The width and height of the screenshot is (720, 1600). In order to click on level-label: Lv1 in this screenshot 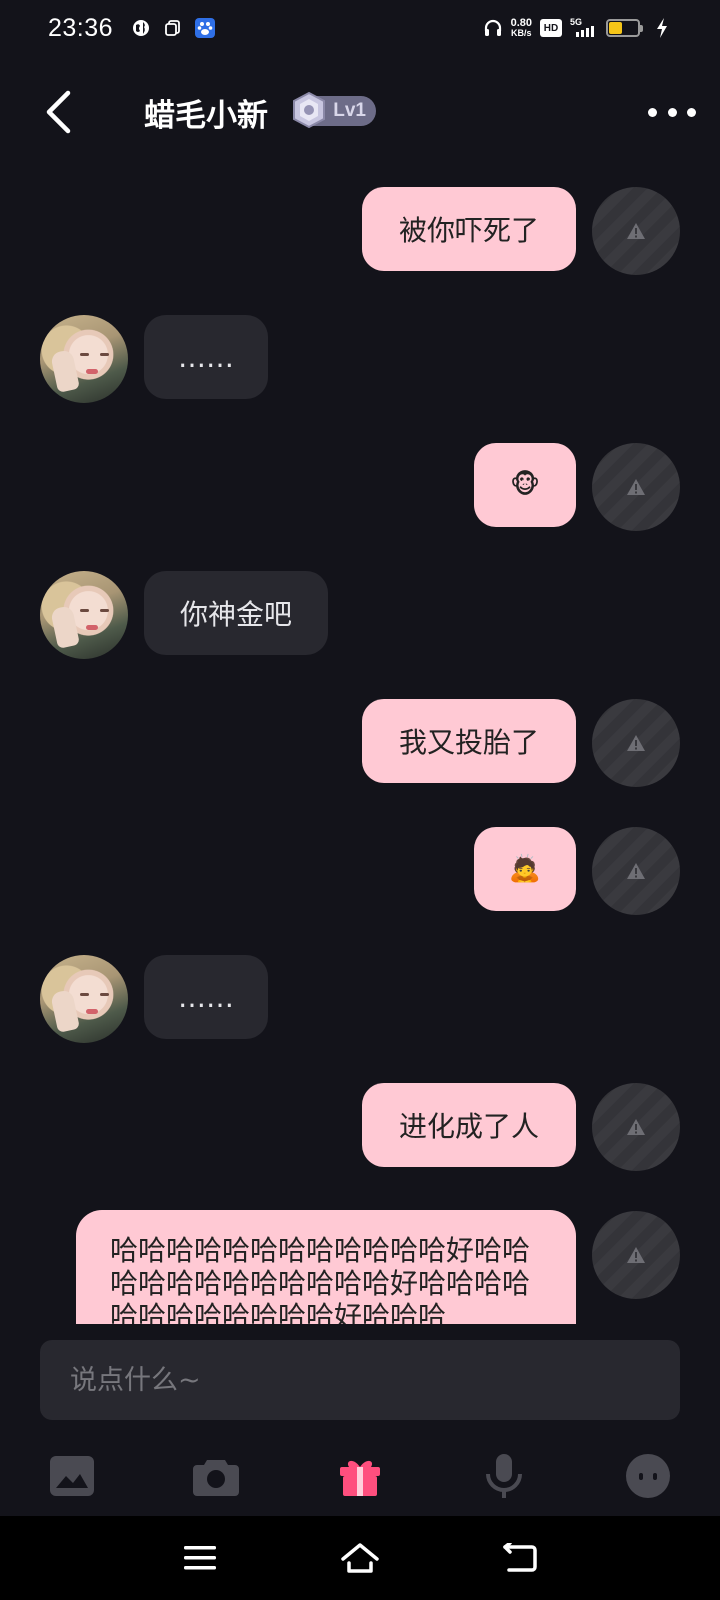, I will do `click(349, 110)`.